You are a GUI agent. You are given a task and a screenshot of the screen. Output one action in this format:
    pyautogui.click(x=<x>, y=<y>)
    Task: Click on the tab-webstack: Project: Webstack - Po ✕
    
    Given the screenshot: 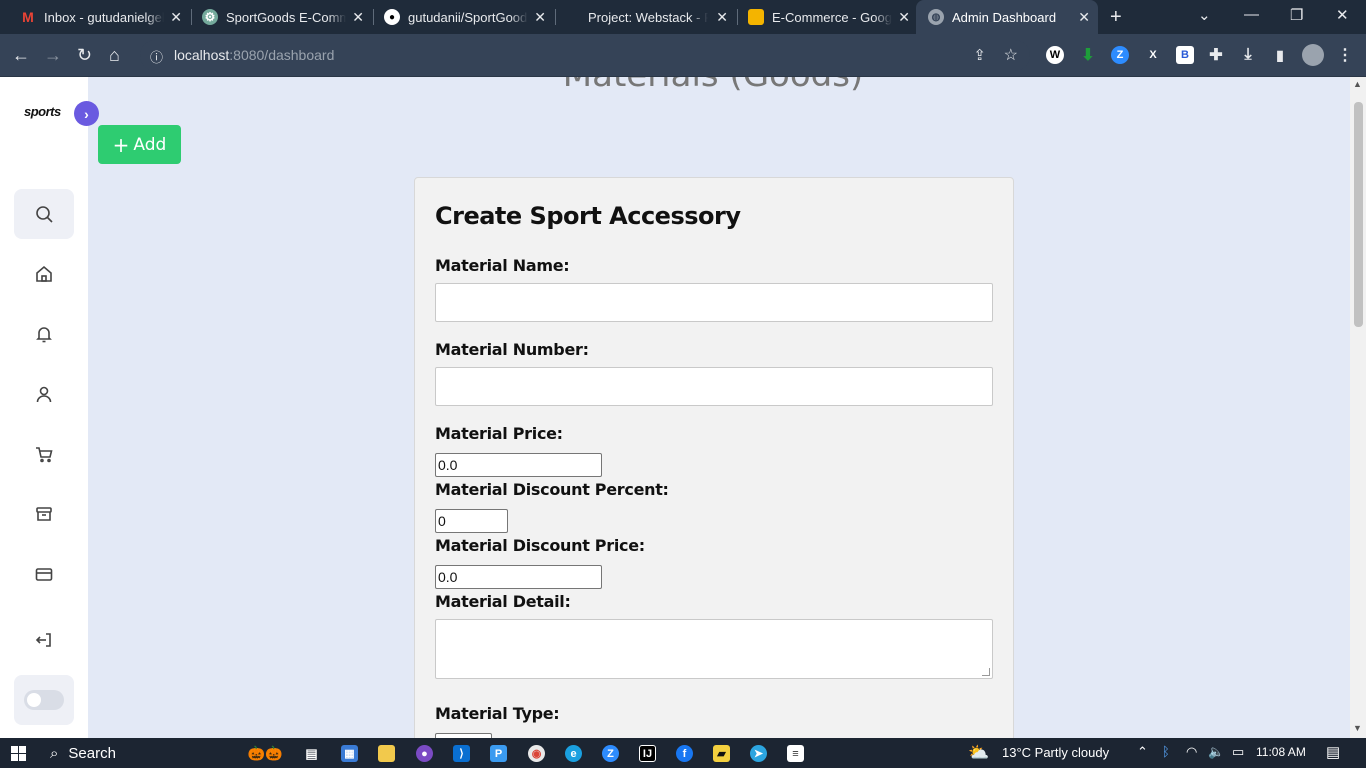 What is the action you would take?
    pyautogui.click(x=641, y=17)
    